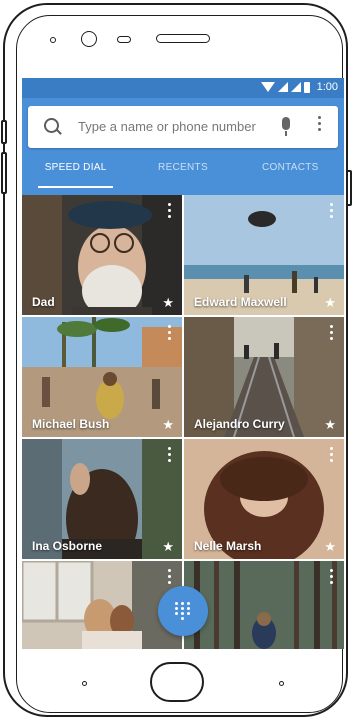 This screenshot has width=353, height=722. I want to click on contact-tile: Nelle Marsh ★, so click(264, 499).